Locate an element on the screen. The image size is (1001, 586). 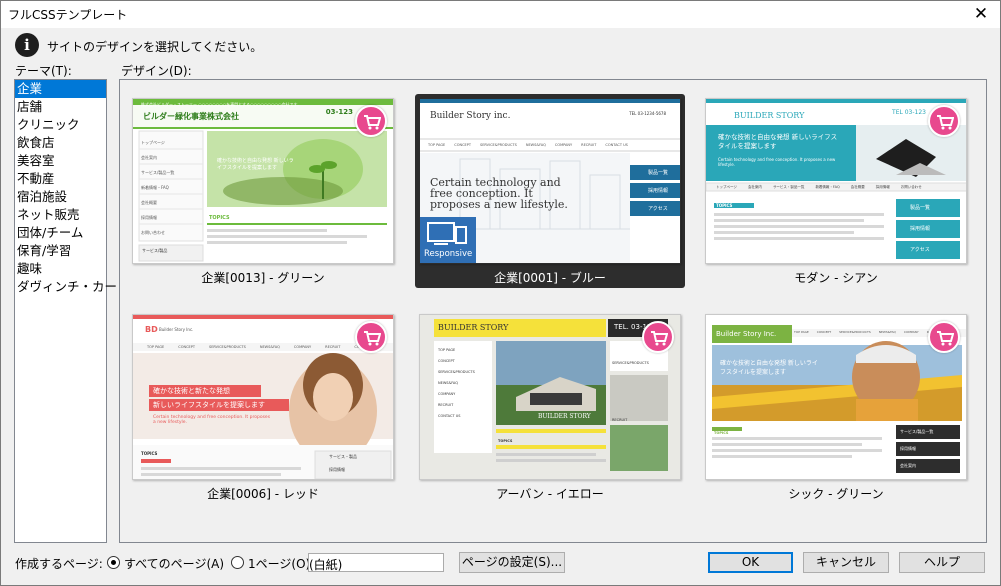
page-type-value: (白紙) is located at coordinates (326, 565).